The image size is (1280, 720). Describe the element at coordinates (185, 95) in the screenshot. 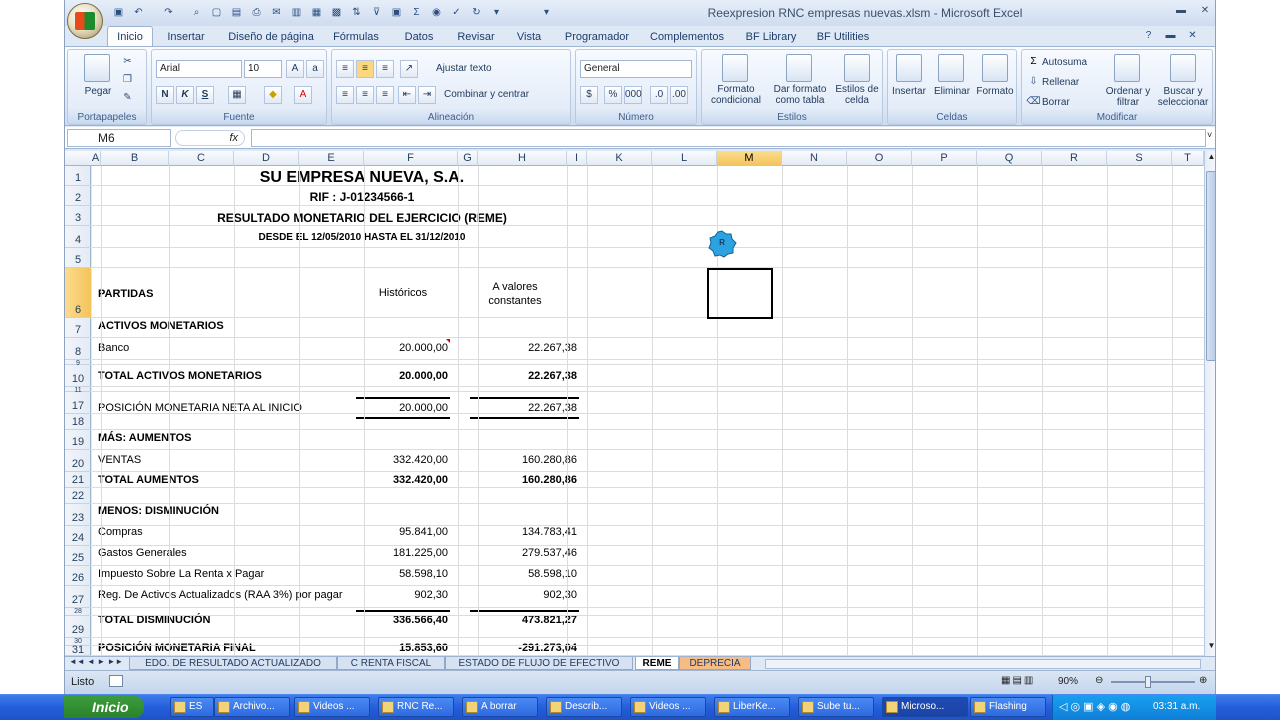

I see `italic-button: K` at that location.